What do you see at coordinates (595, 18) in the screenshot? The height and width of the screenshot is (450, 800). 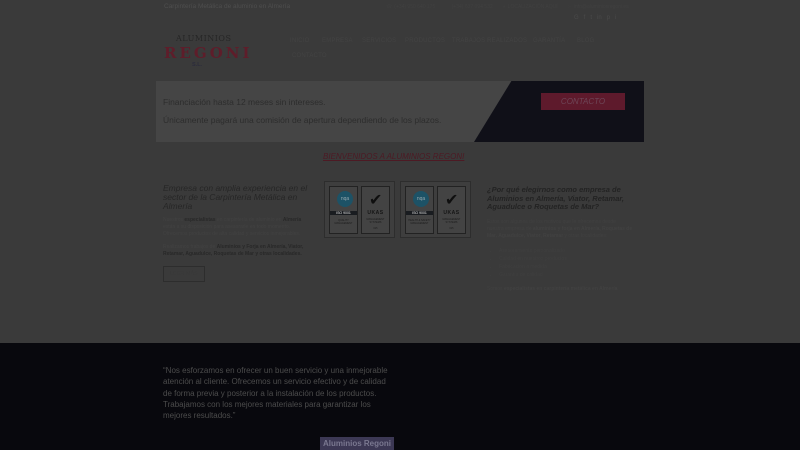 I see `social-links: G f t in p i` at bounding box center [595, 18].